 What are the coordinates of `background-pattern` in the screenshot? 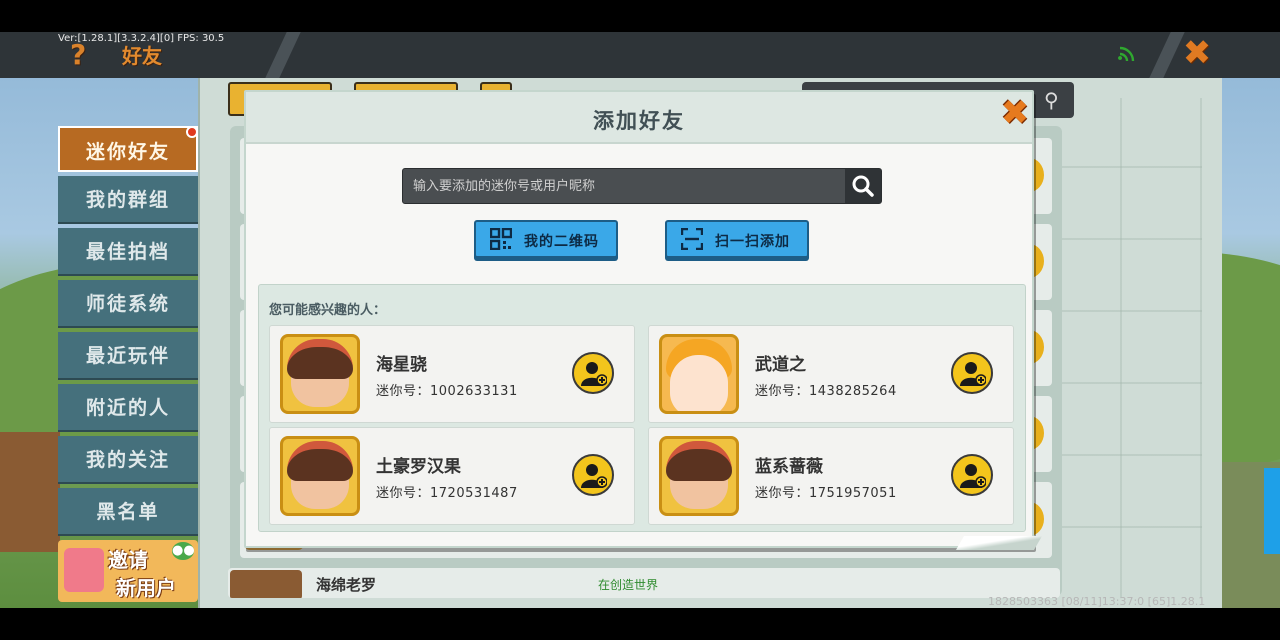 It's located at (1122, 348).